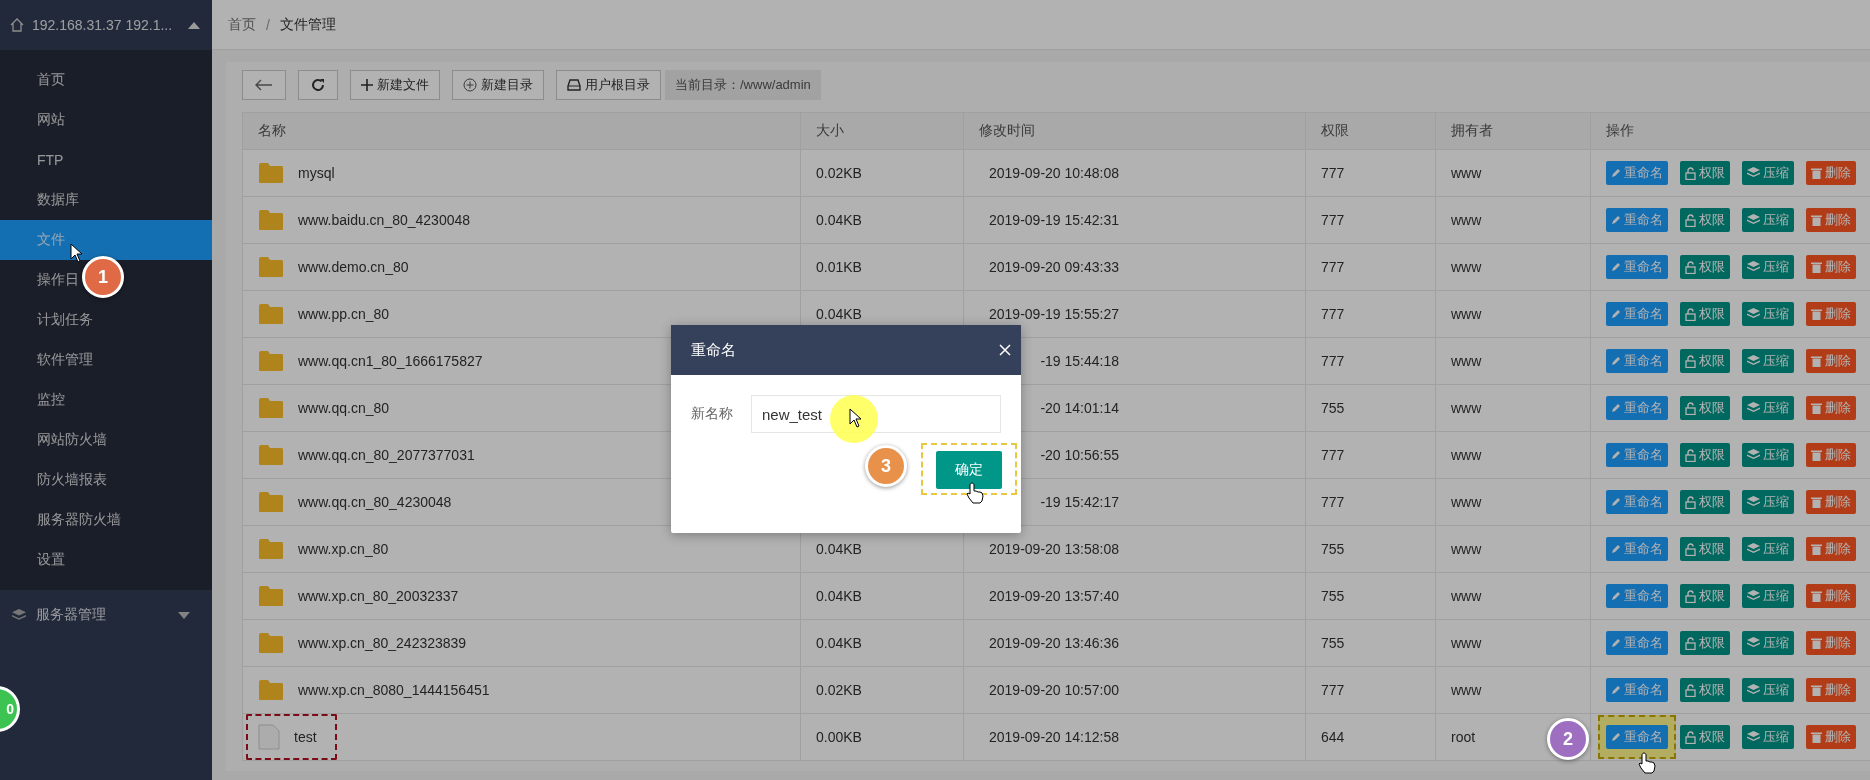  What do you see at coordinates (353, 267) in the screenshot?
I see `file-name: www.demo.cn_80` at bounding box center [353, 267].